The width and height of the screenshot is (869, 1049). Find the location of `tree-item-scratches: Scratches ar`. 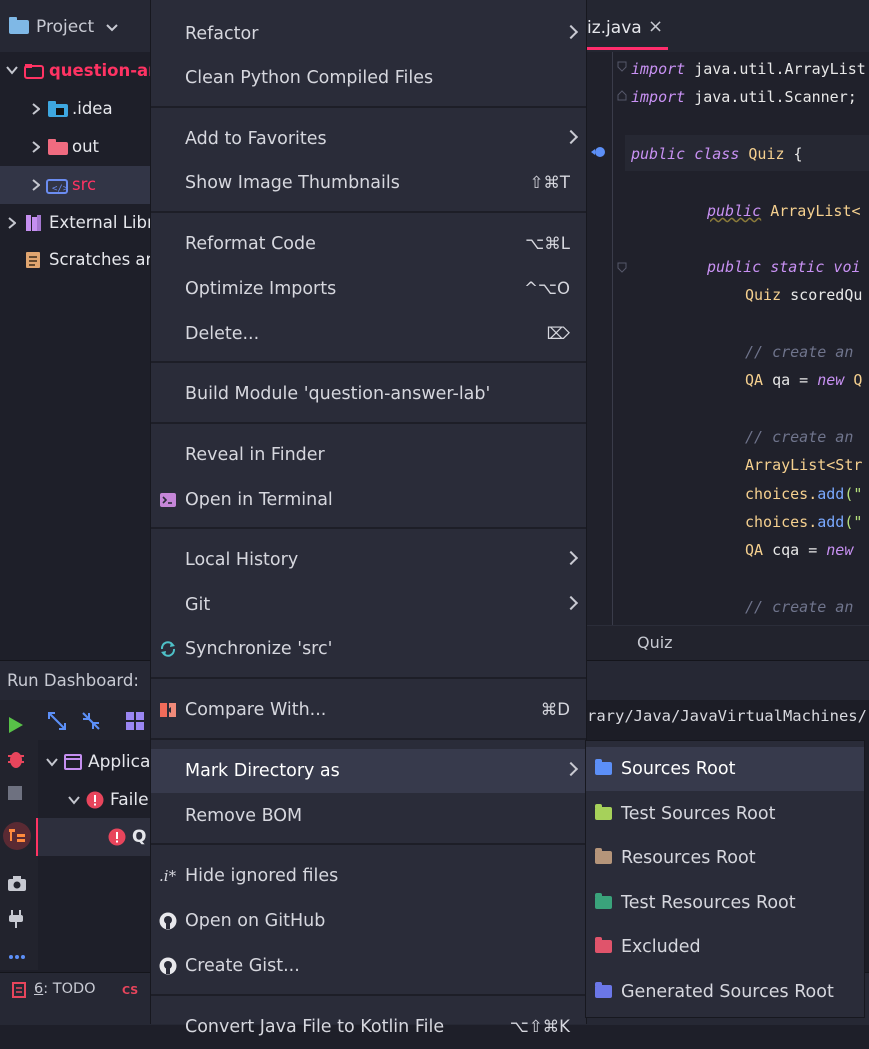

tree-item-scratches: Scratches ar is located at coordinates (75, 260).